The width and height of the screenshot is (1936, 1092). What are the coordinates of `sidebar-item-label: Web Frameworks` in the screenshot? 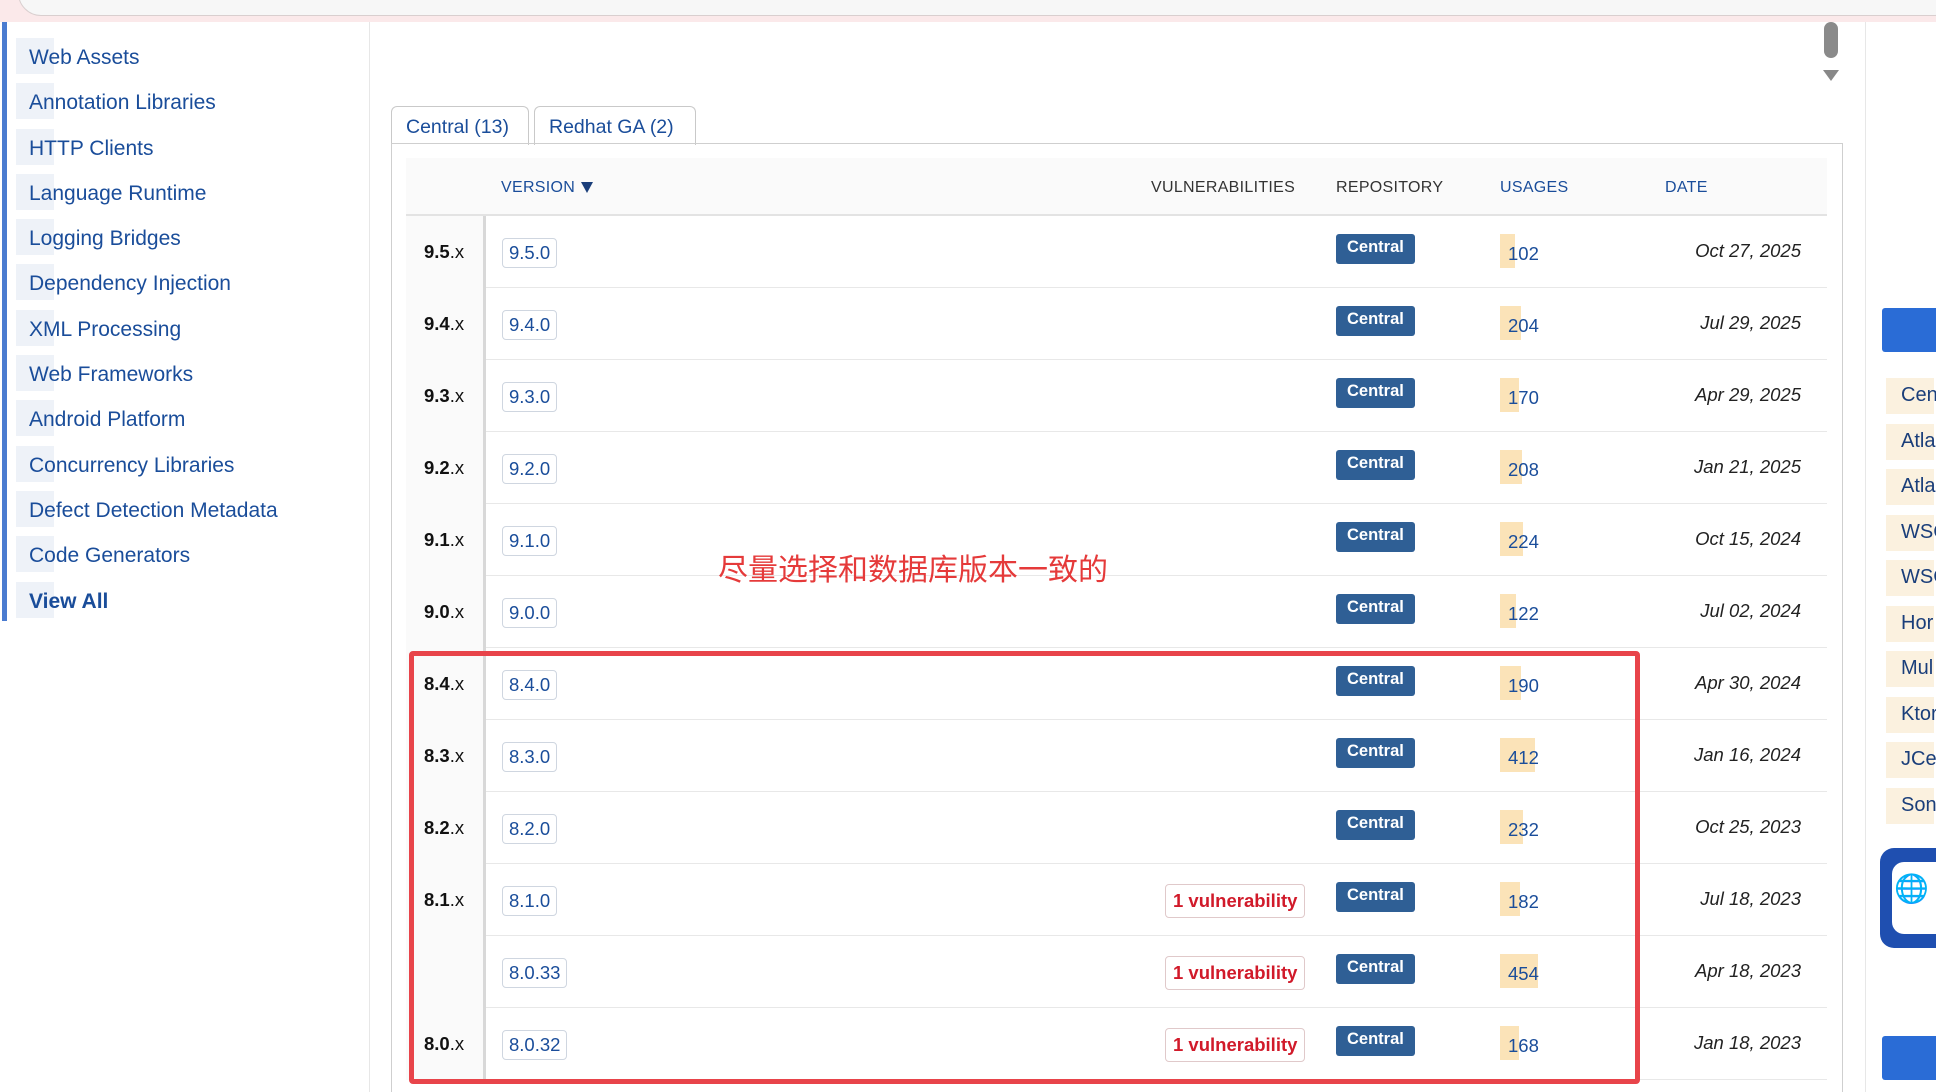 It's located at (111, 375).